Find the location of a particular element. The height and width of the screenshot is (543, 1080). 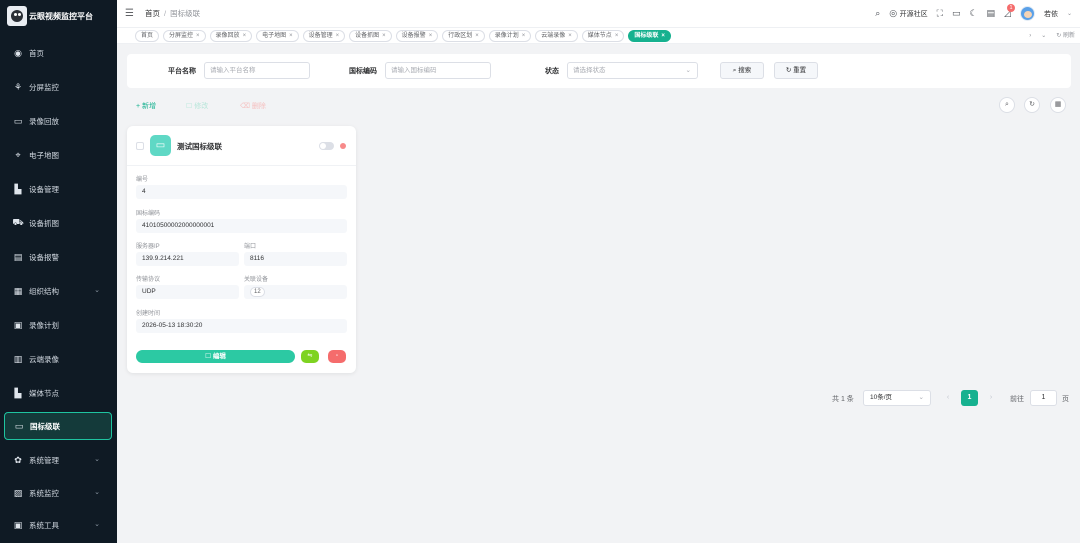

screen-icon: ▭ is located at coordinates (956, 13).